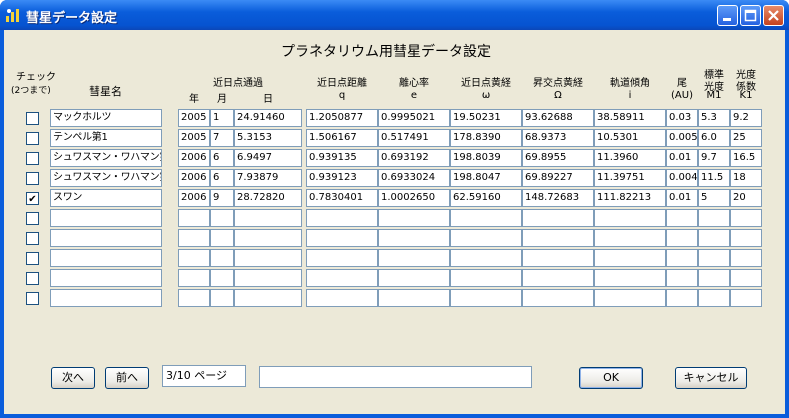 The width and height of the screenshot is (789, 418). What do you see at coordinates (106, 178) in the screenshot?
I see `name-field: シュワスマン・ワハマン第3-B` at bounding box center [106, 178].